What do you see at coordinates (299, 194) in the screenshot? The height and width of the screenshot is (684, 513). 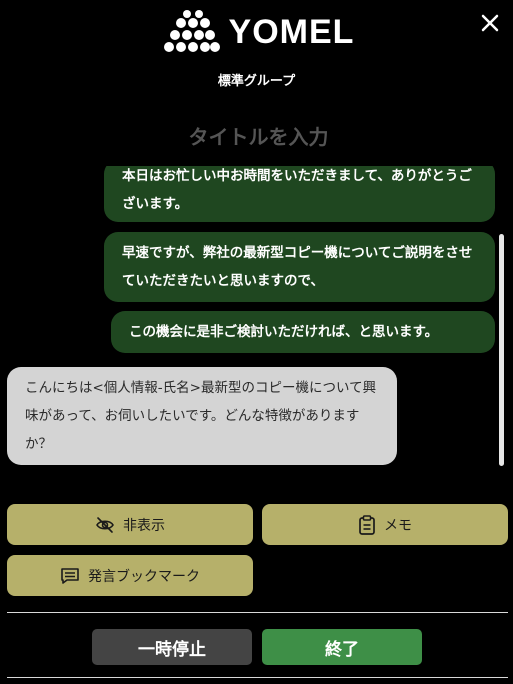 I see `message-bubble-self: 本日はお忙しい中お時間をいただきまして、ありがとうございます。` at bounding box center [299, 194].